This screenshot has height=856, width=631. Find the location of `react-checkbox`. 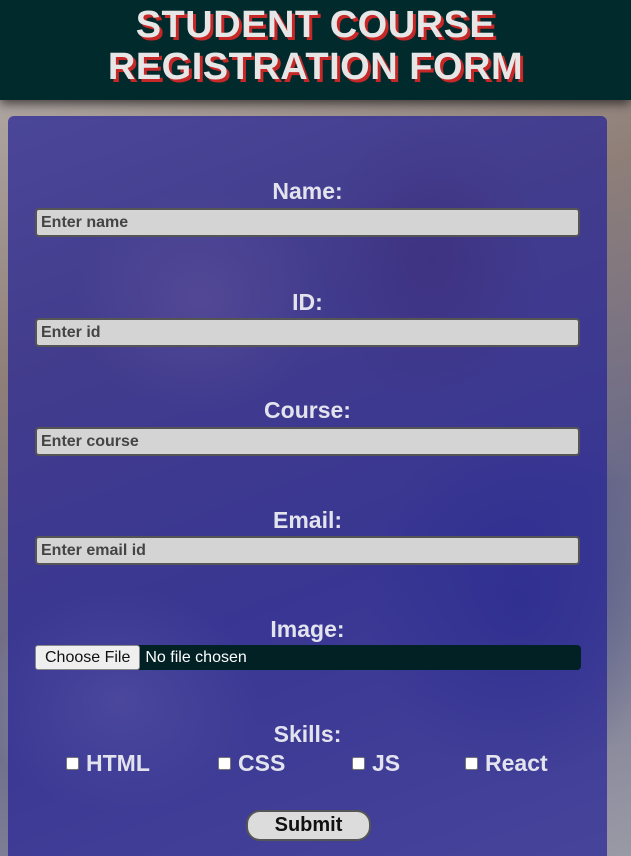

react-checkbox is located at coordinates (471, 763).